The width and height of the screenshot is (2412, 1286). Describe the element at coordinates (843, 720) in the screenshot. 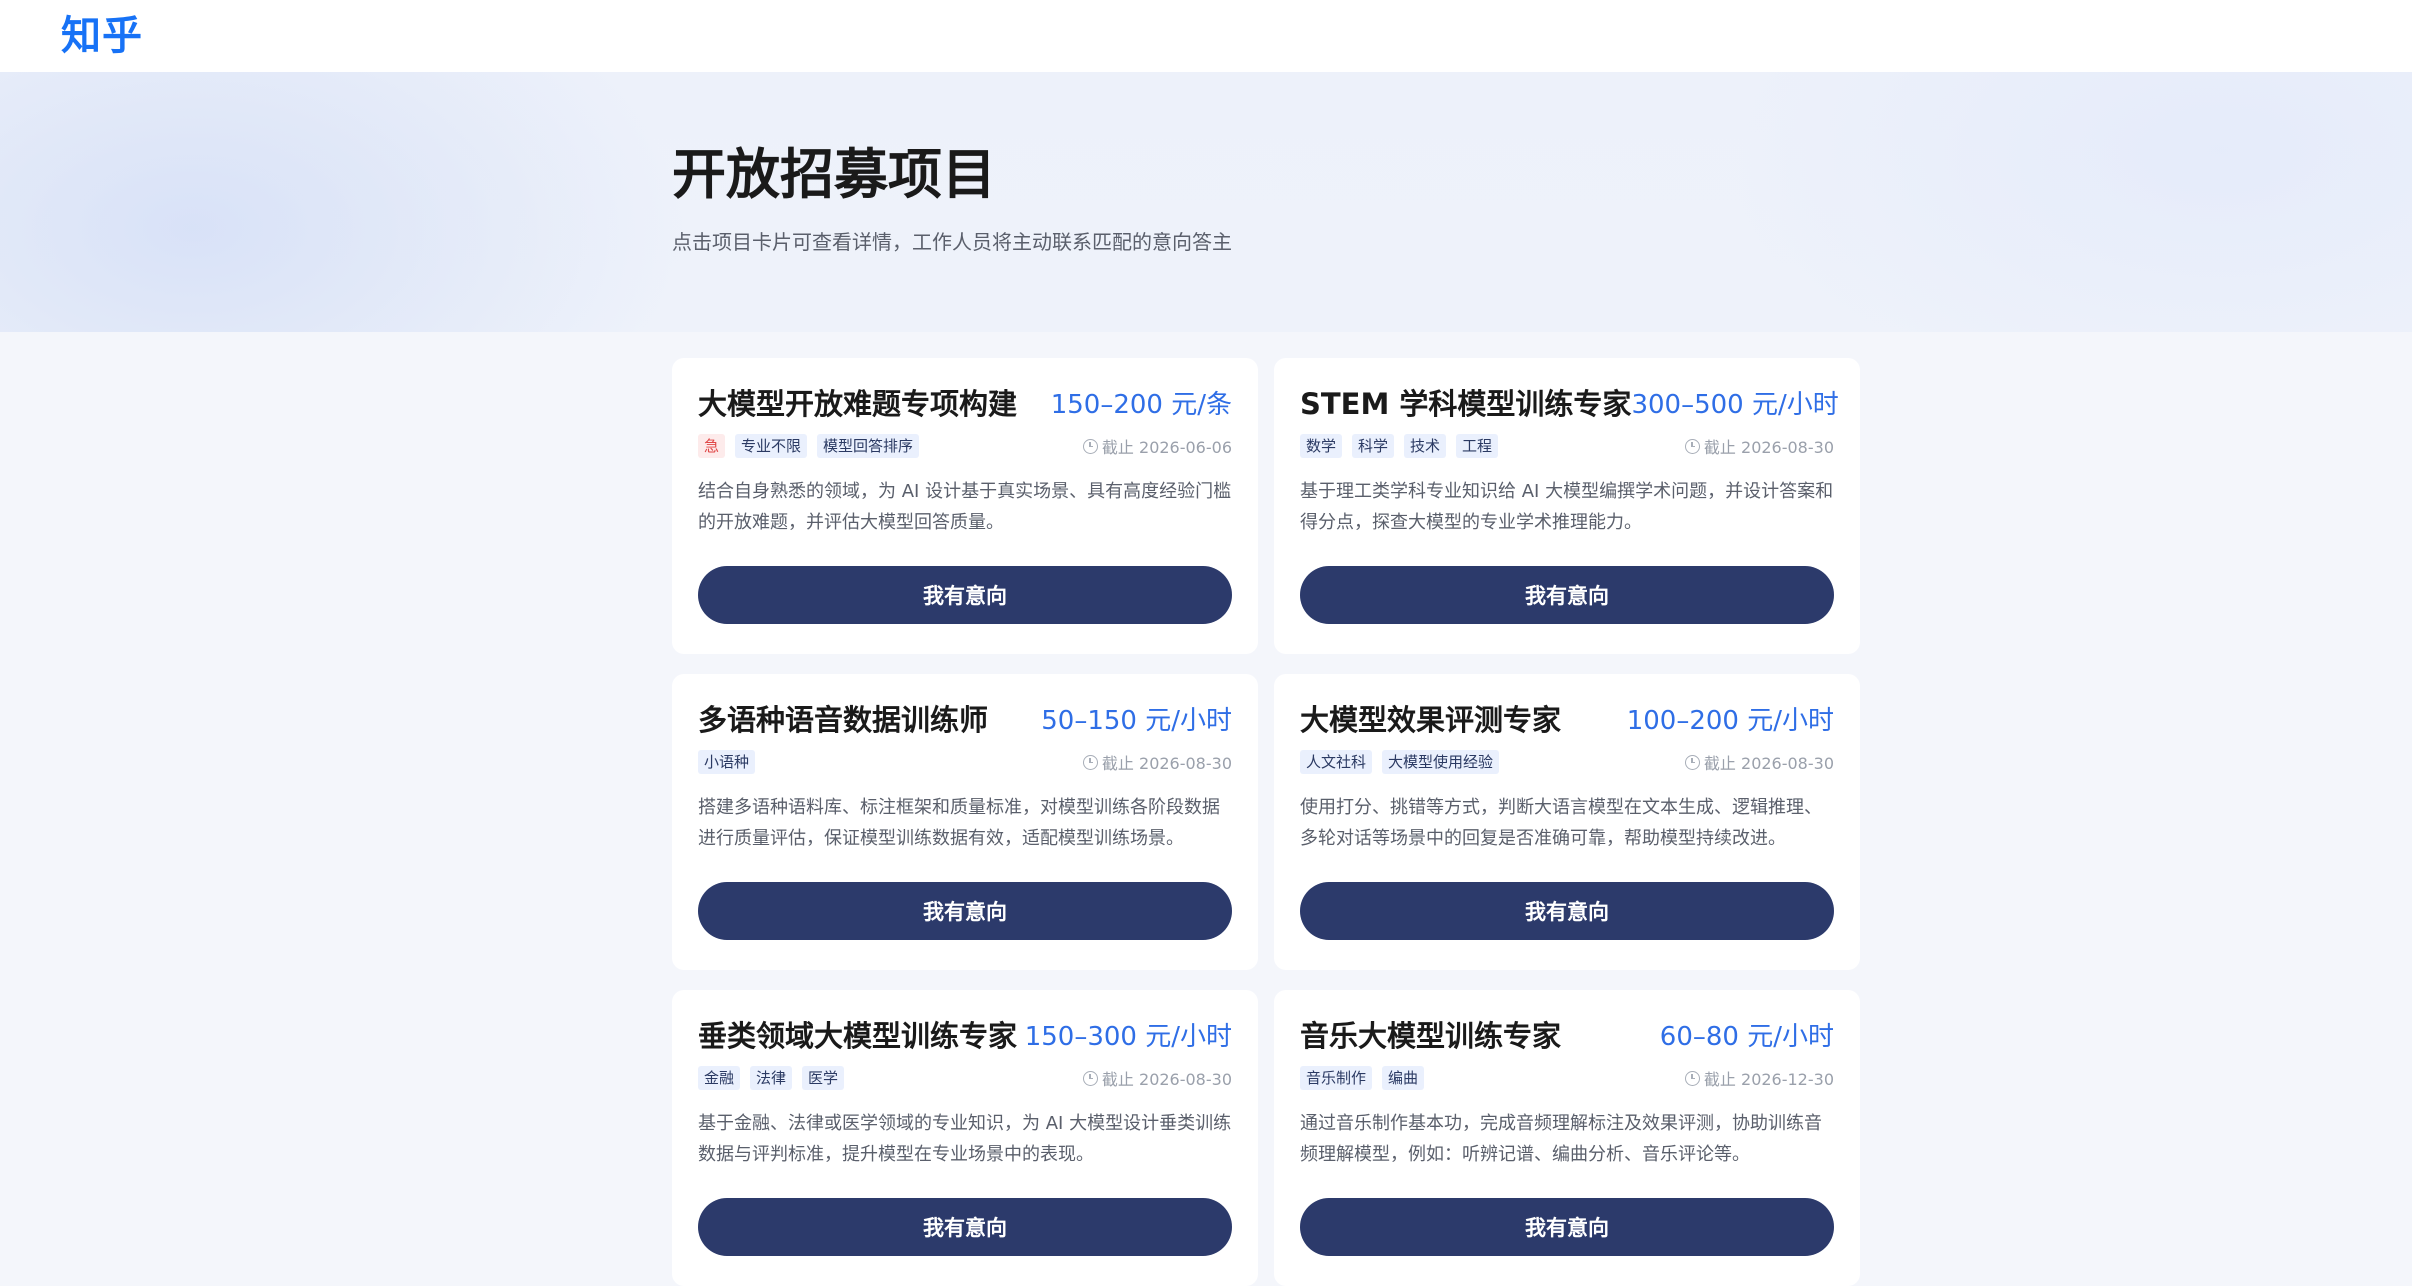

I see `project-title: 多语种语音数据训练师` at that location.